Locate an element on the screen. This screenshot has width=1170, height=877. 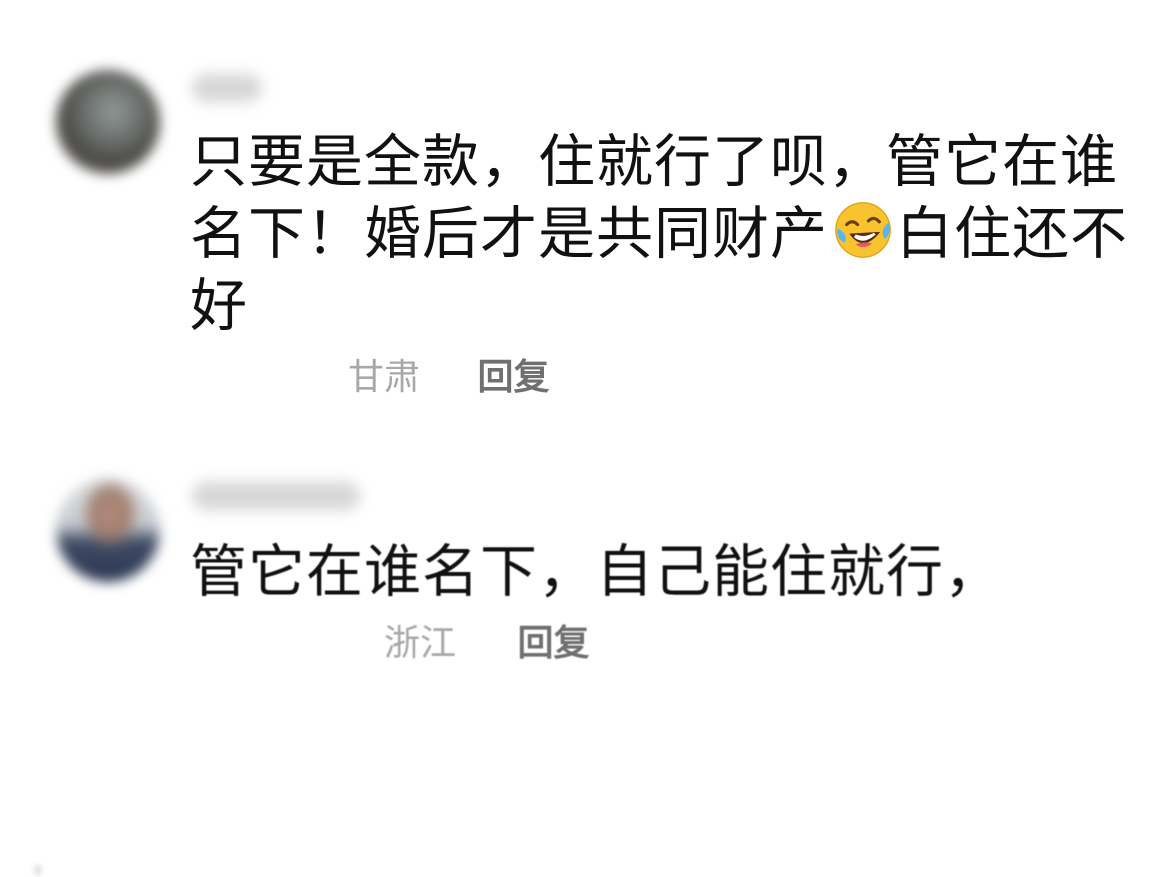
comment-text: 管它在谁名下，自己能住就行， is located at coordinates (596, 572).